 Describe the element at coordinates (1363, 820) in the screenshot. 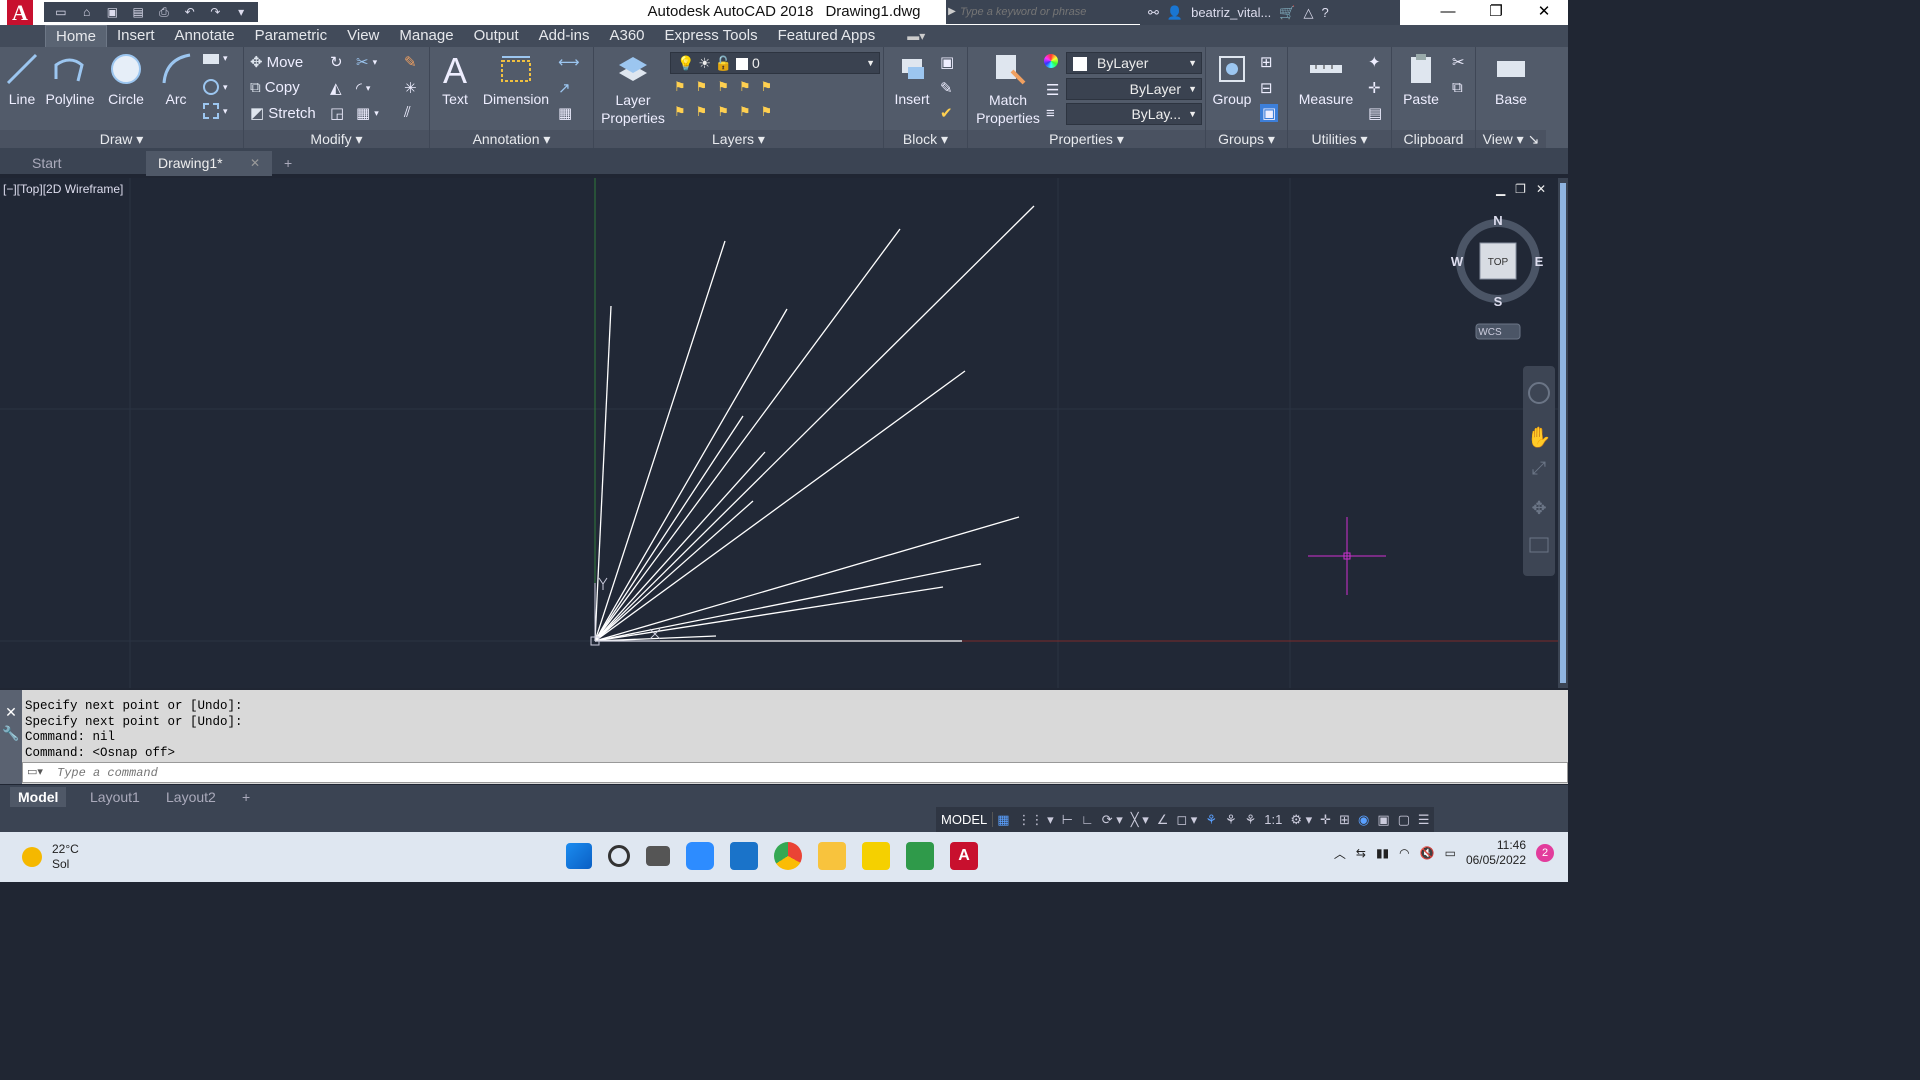

I see `quick-properties-icon: ◉` at that location.